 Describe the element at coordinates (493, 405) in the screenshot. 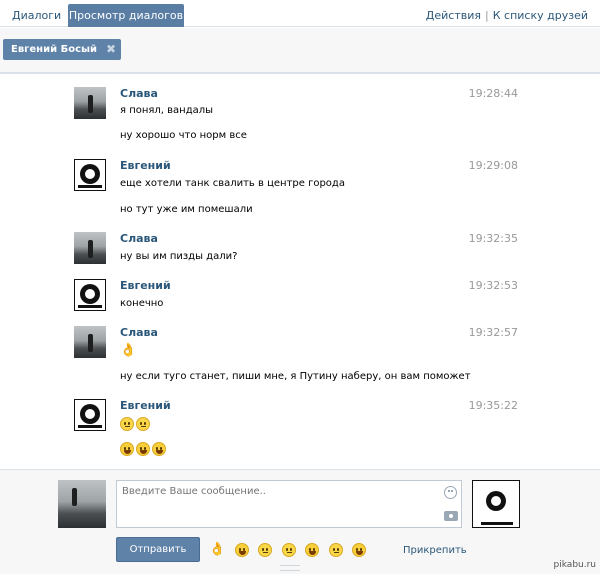

I see `message-time: 19:35:22` at that location.